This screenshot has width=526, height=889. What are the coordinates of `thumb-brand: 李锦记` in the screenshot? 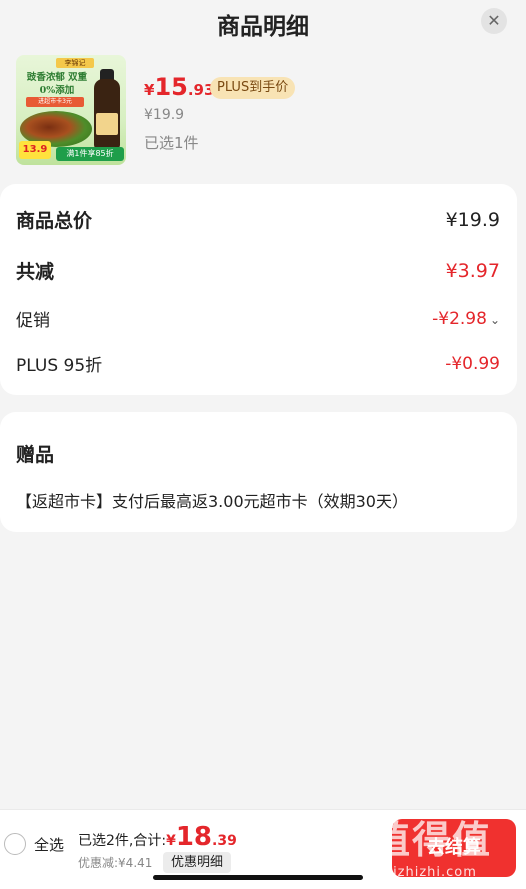 It's located at (75, 63).